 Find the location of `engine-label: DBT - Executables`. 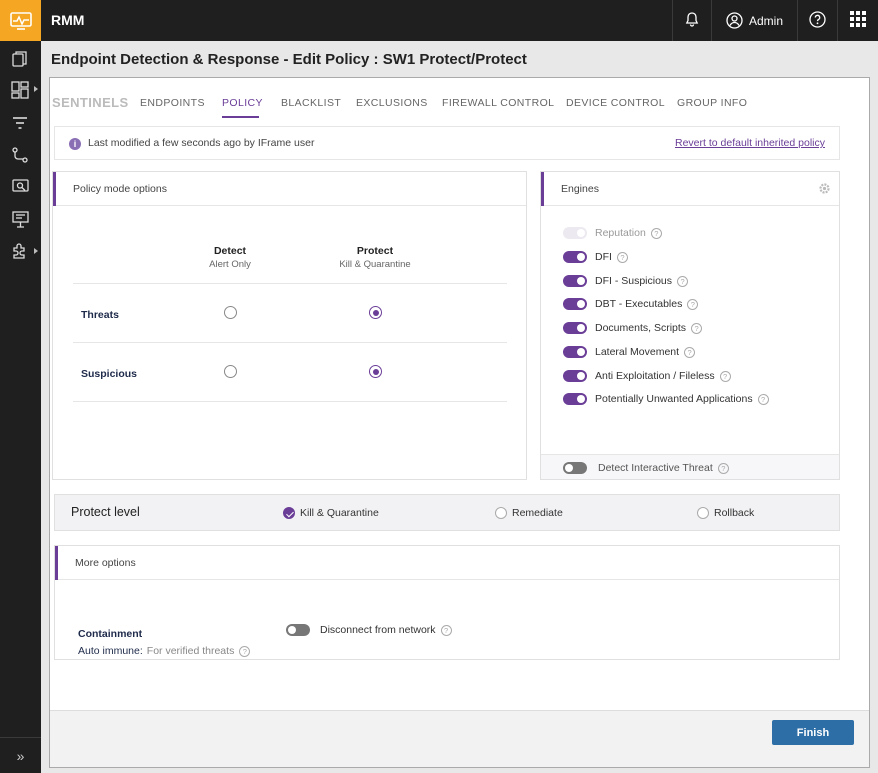

engine-label: DBT - Executables is located at coordinates (639, 304).